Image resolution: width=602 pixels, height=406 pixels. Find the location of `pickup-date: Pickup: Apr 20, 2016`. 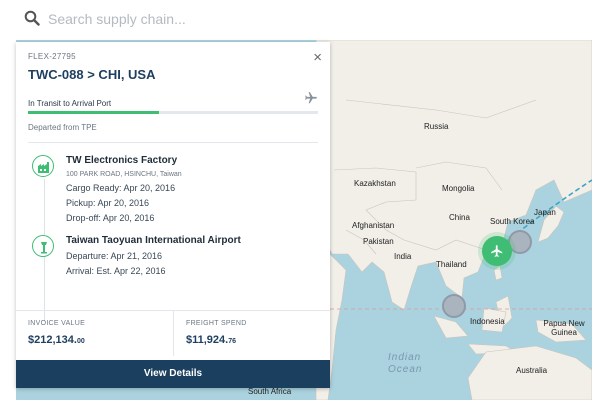

pickup-date: Pickup: Apr 20, 2016 is located at coordinates (108, 203).